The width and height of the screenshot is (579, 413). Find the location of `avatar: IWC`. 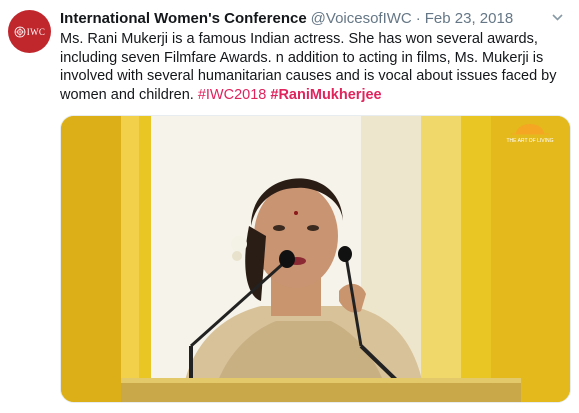

avatar: IWC is located at coordinates (29, 31).